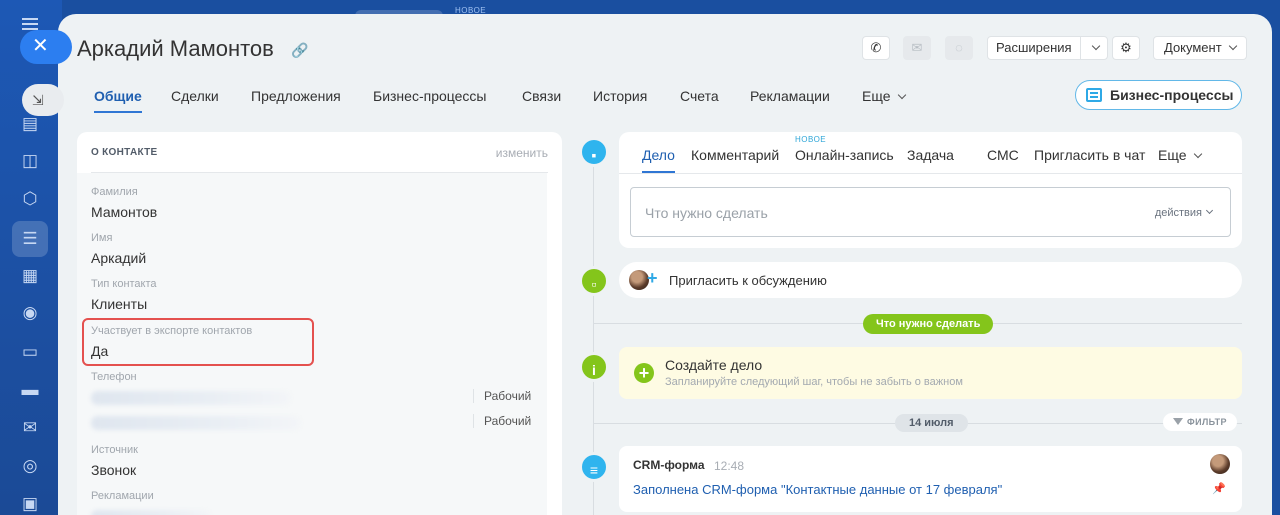 This screenshot has height=515, width=1280. Describe the element at coordinates (299, 50) in the screenshot. I see `copy-link-icon: 🔗` at that location.